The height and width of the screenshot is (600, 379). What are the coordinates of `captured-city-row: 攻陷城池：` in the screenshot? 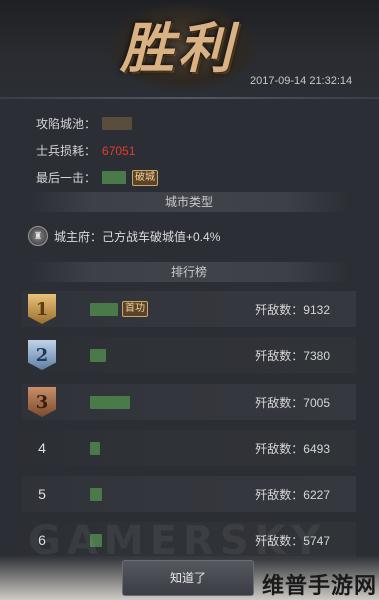 It's located at (84, 123).